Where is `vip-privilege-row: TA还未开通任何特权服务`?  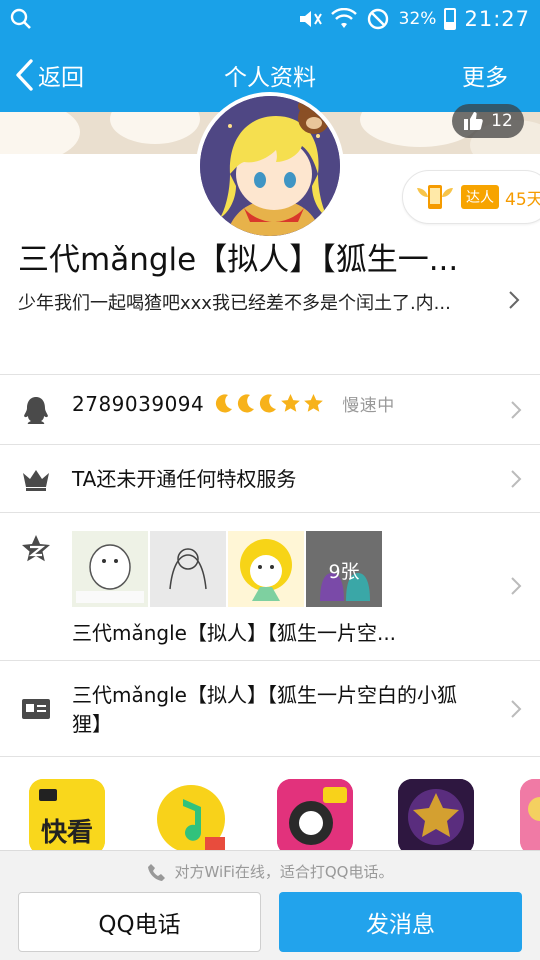 vip-privilege-row: TA还未开通任何特权服务 is located at coordinates (270, 478).